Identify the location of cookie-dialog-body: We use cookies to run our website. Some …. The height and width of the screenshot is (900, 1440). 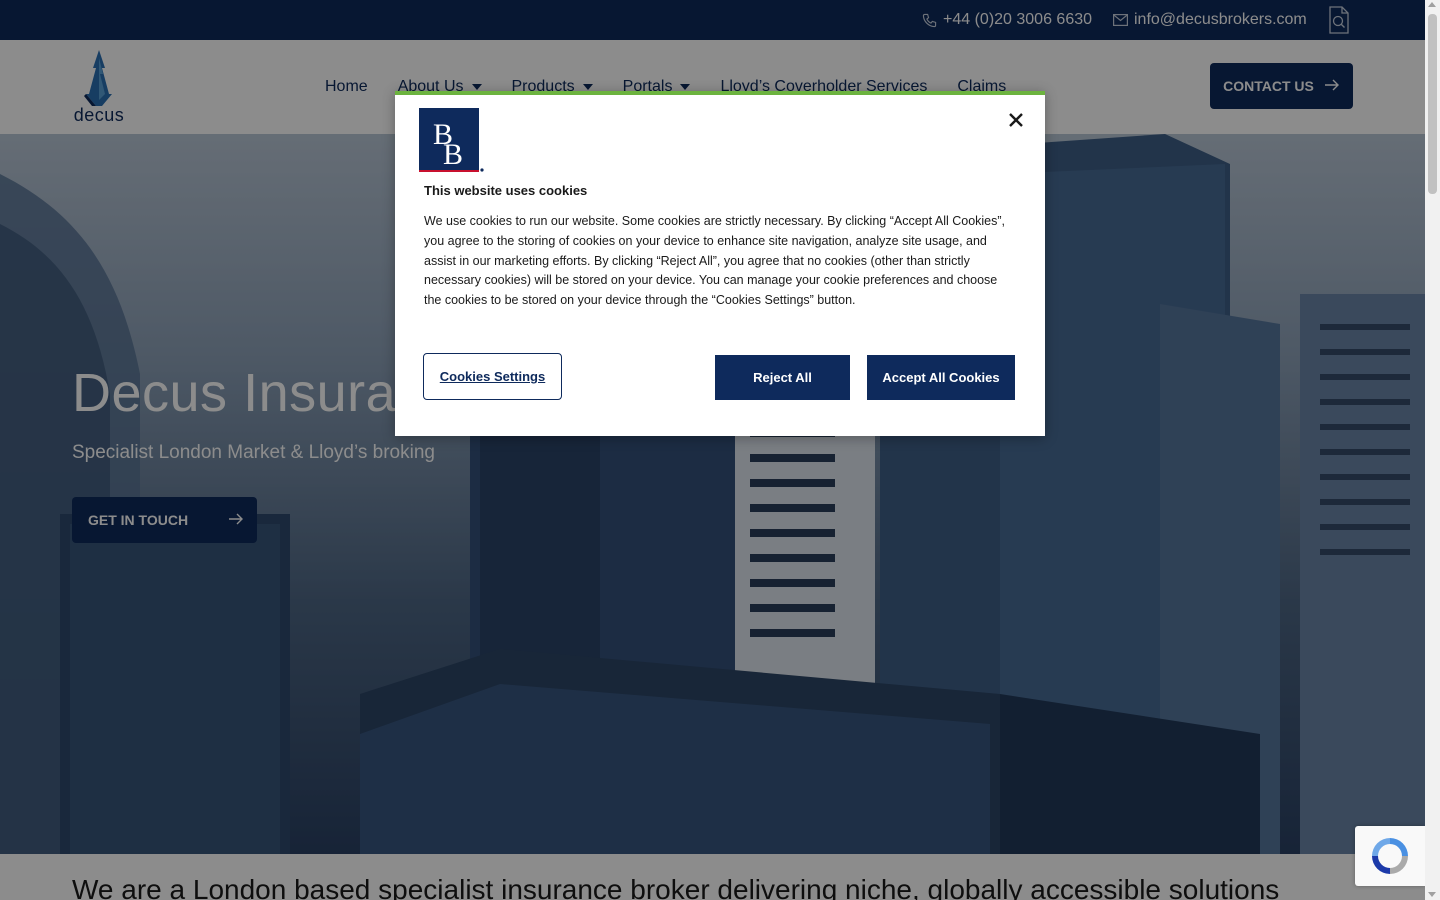
(715, 261).